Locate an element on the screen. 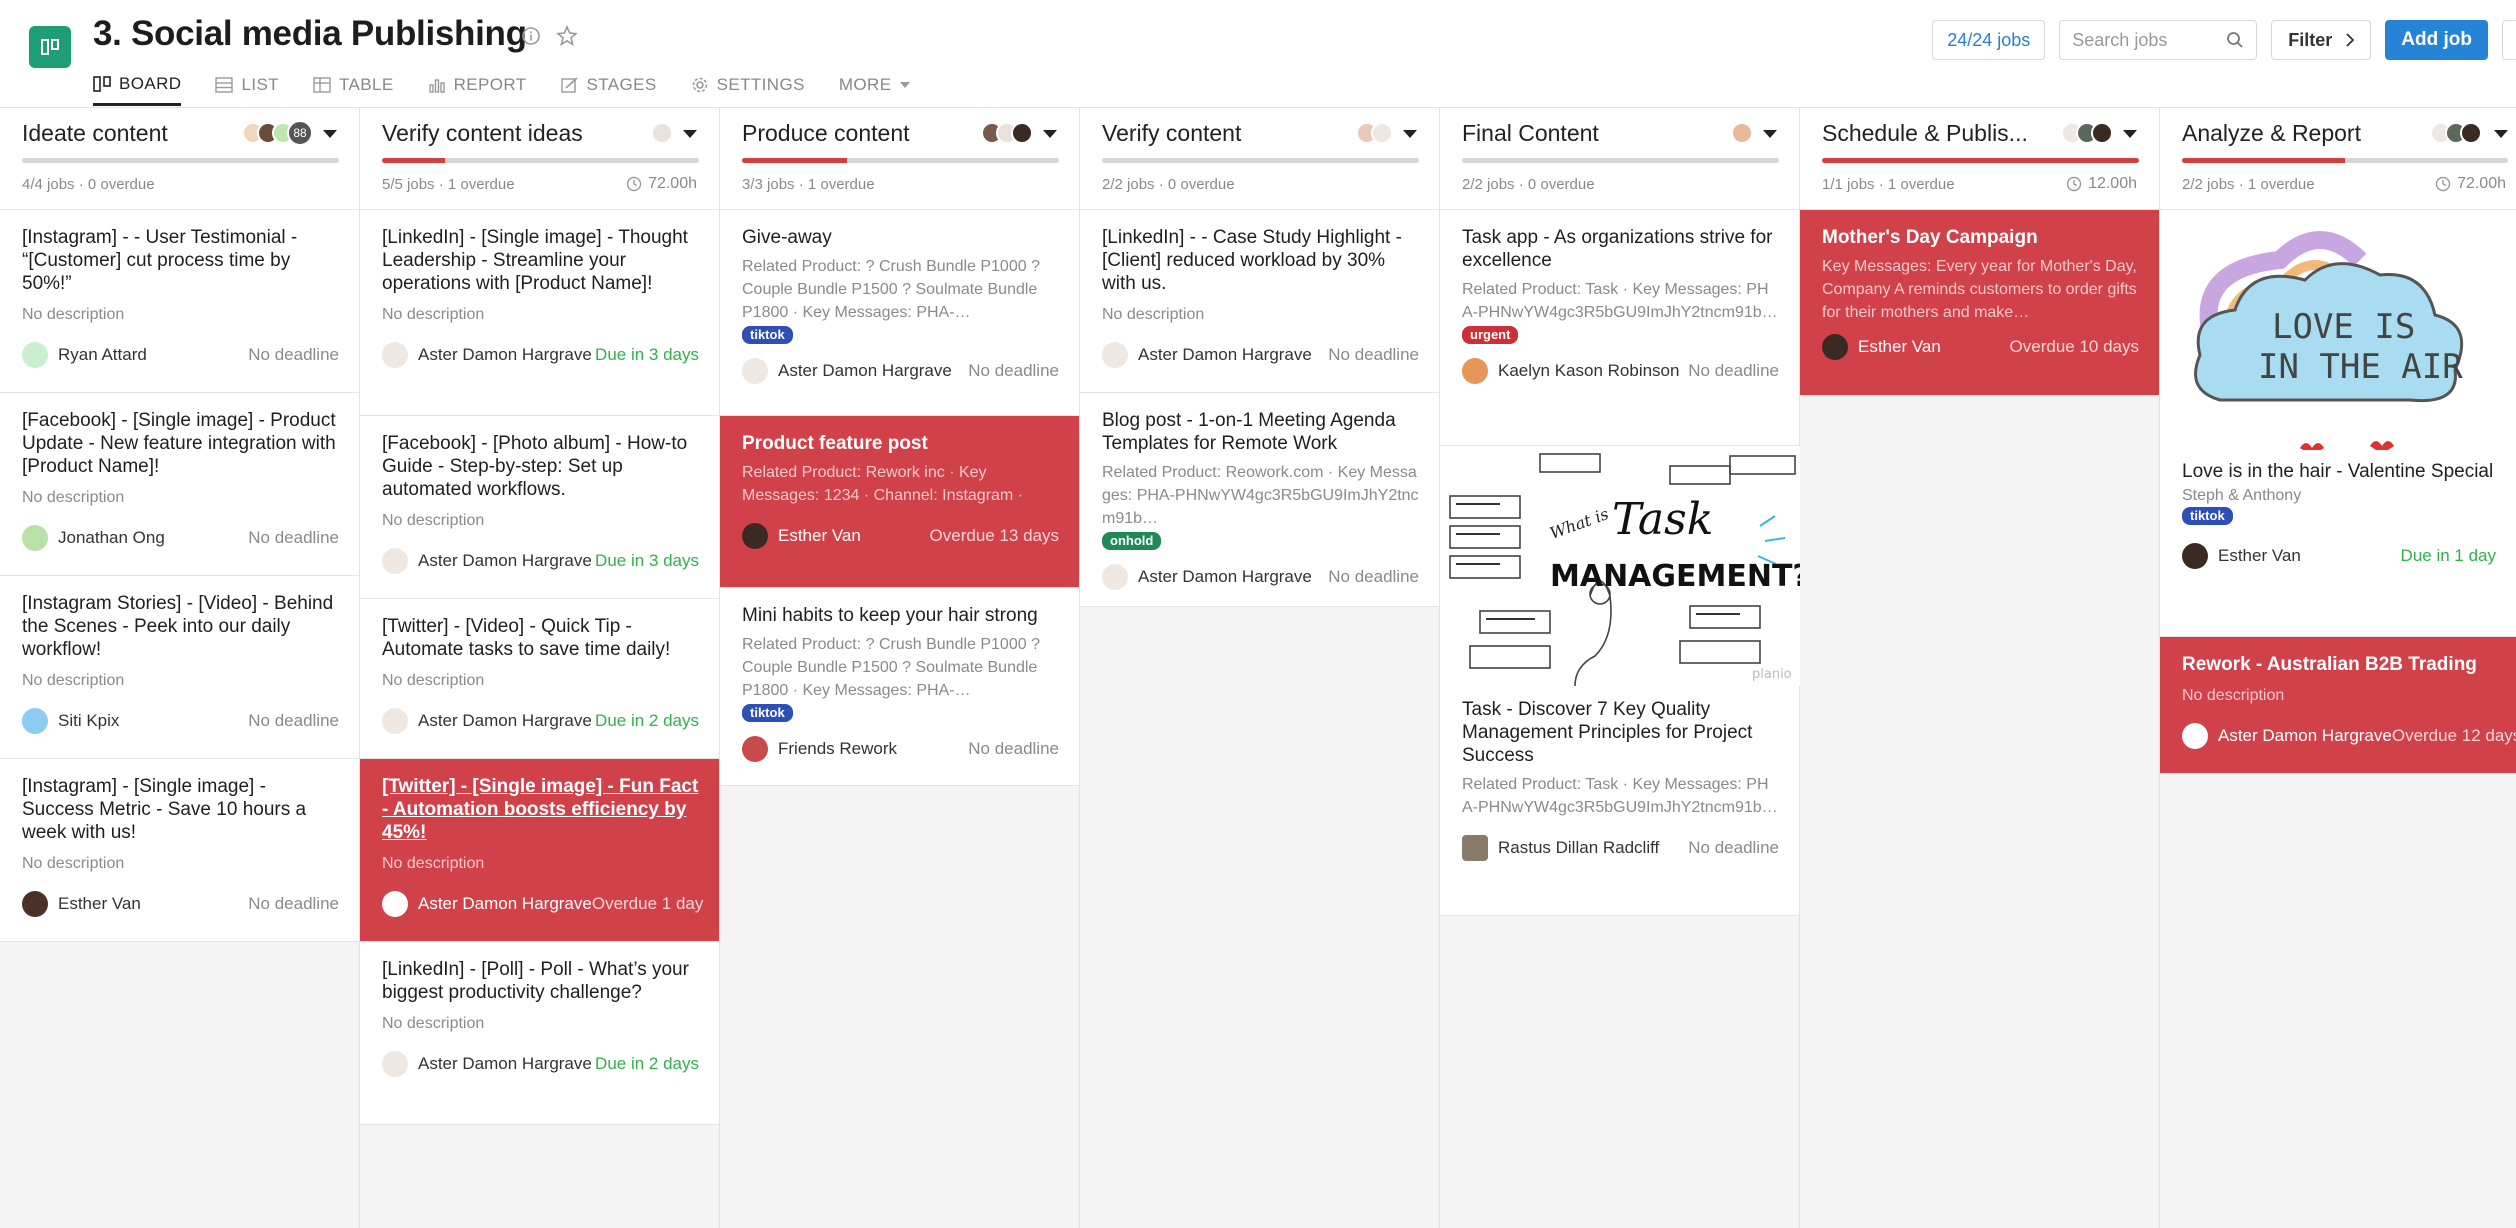 This screenshot has width=2516, height=1228. search-icon is located at coordinates (2235, 40).